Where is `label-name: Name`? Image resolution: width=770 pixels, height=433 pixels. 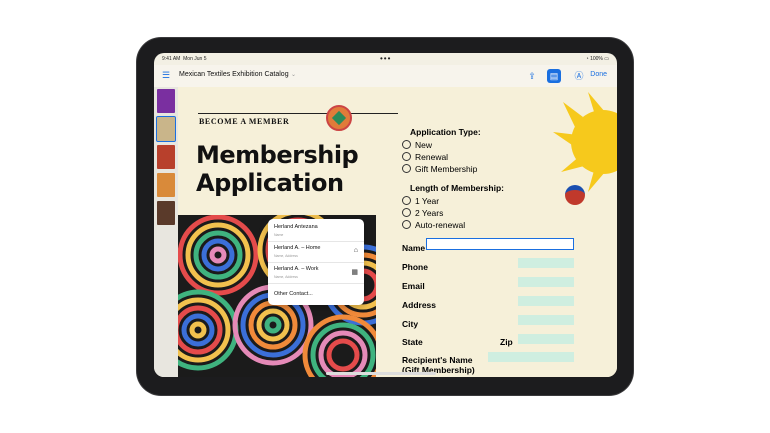
label-name: Name is located at coordinates (414, 248).